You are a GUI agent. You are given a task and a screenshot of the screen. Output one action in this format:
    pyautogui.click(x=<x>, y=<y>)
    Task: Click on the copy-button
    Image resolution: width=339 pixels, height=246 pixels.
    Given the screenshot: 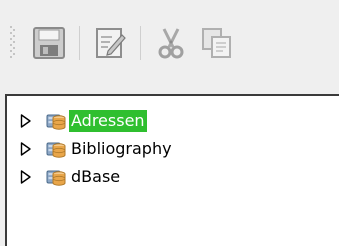 What is the action you would take?
    pyautogui.click(x=217, y=43)
    